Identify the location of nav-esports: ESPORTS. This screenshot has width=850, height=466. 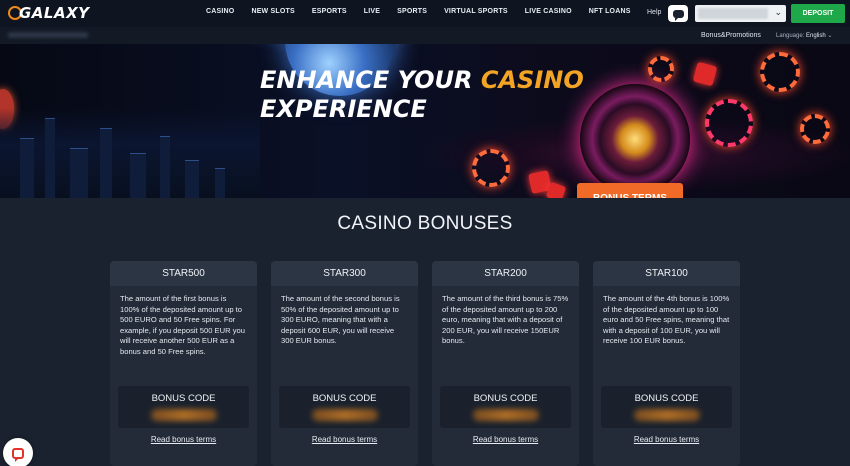
(329, 11).